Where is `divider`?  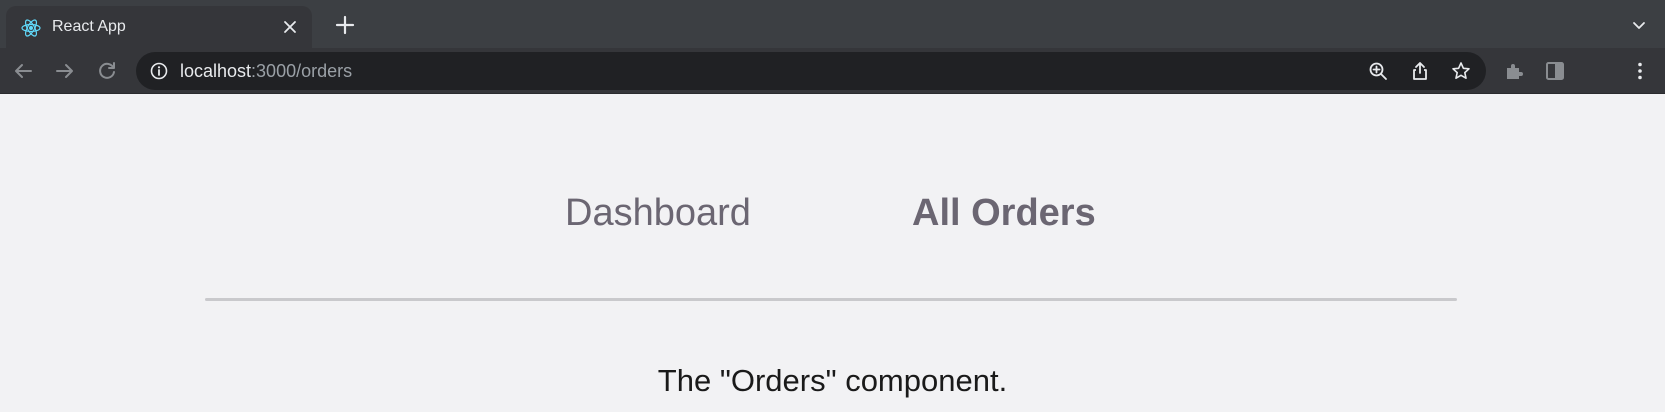 divider is located at coordinates (831, 299).